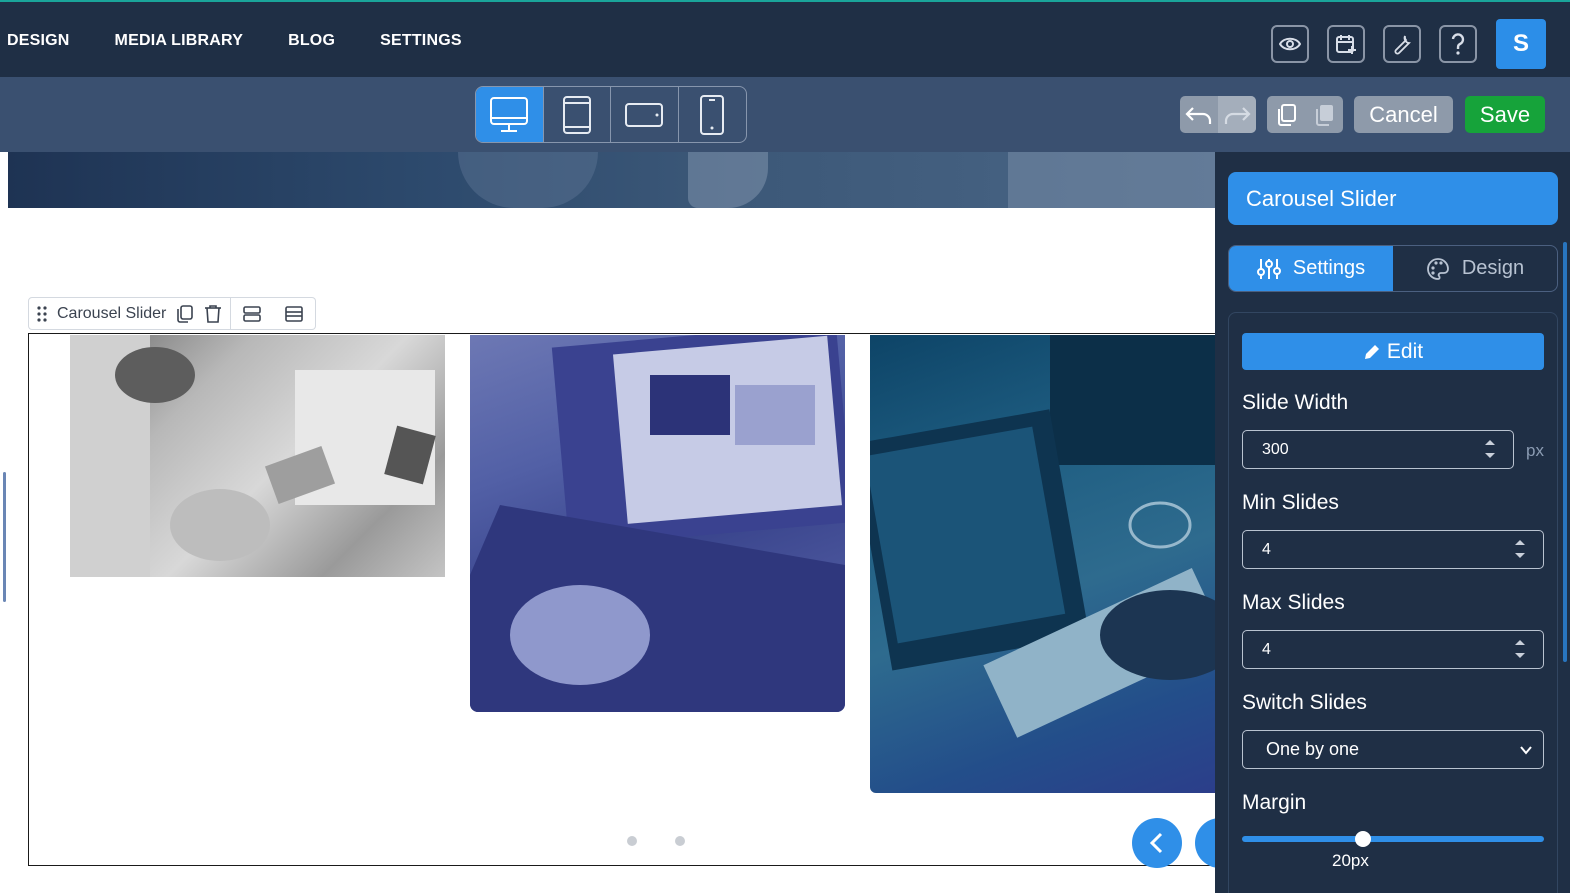 This screenshot has width=1570, height=893. What do you see at coordinates (1393, 839) in the screenshot?
I see `margin-slider` at bounding box center [1393, 839].